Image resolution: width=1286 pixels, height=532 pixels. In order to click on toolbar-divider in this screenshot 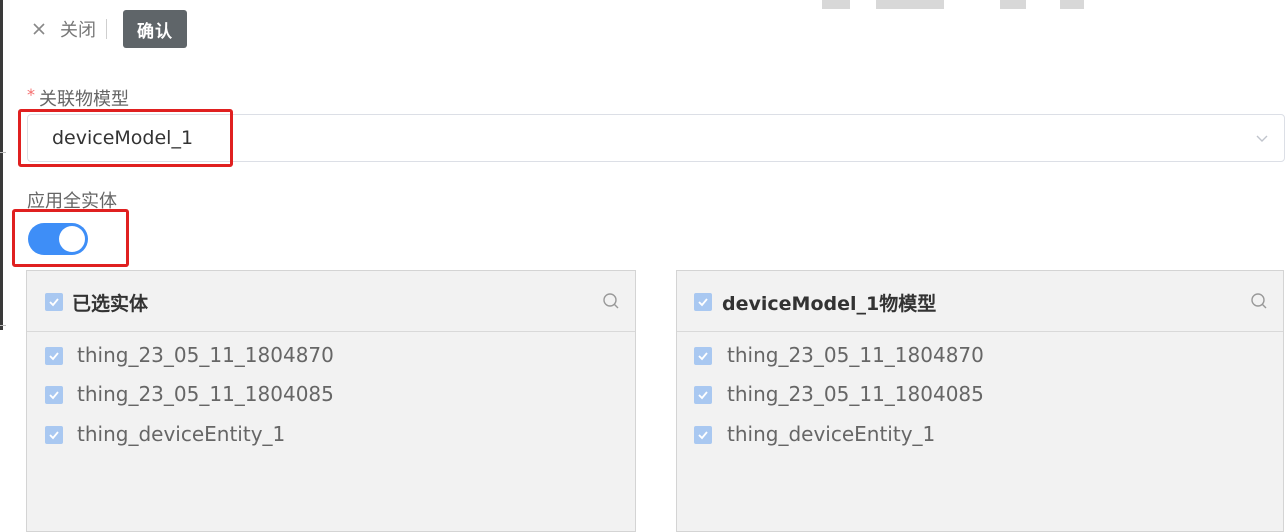, I will do `click(106, 29)`.